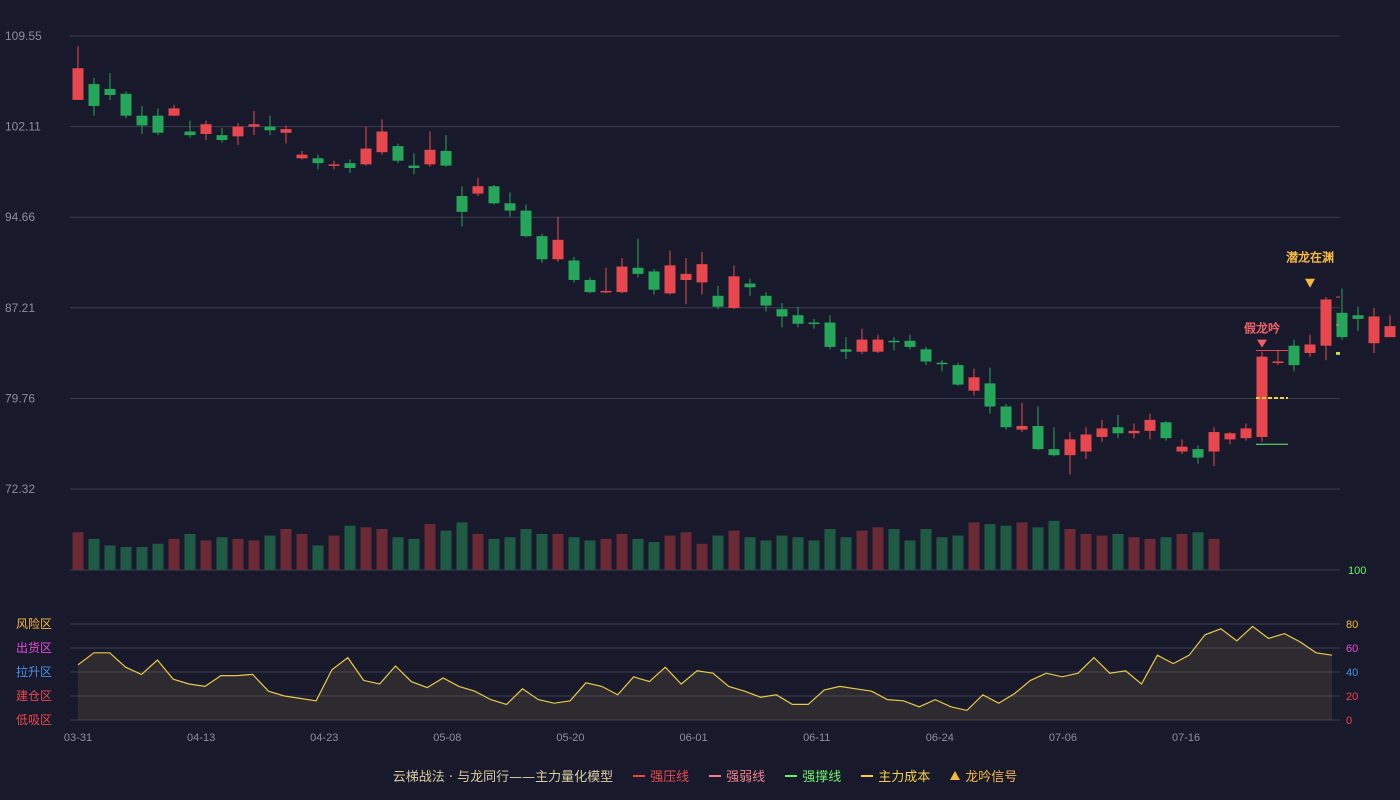 The height and width of the screenshot is (800, 1400). I want to click on legend-item-support: 强撑线, so click(813, 775).